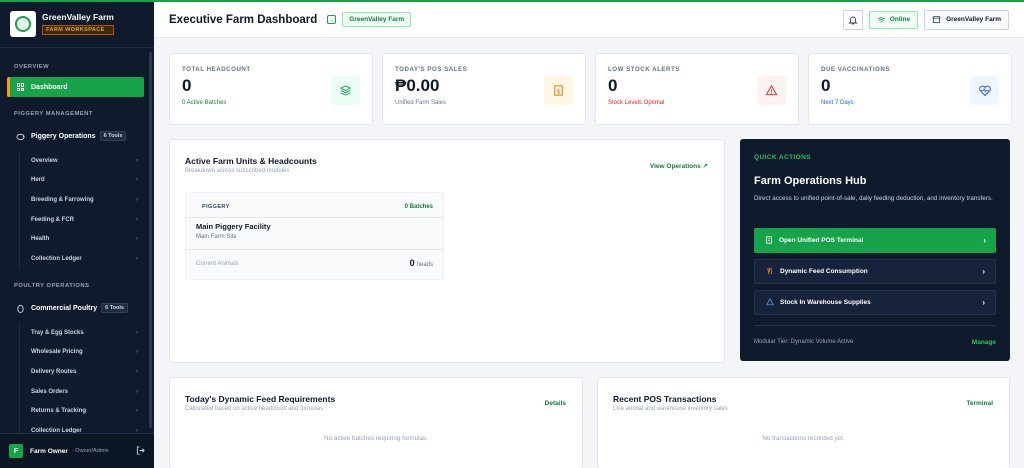 This screenshot has width=1024, height=468. I want to click on workspace-badge: FARM WORKSPACE, so click(78, 30).